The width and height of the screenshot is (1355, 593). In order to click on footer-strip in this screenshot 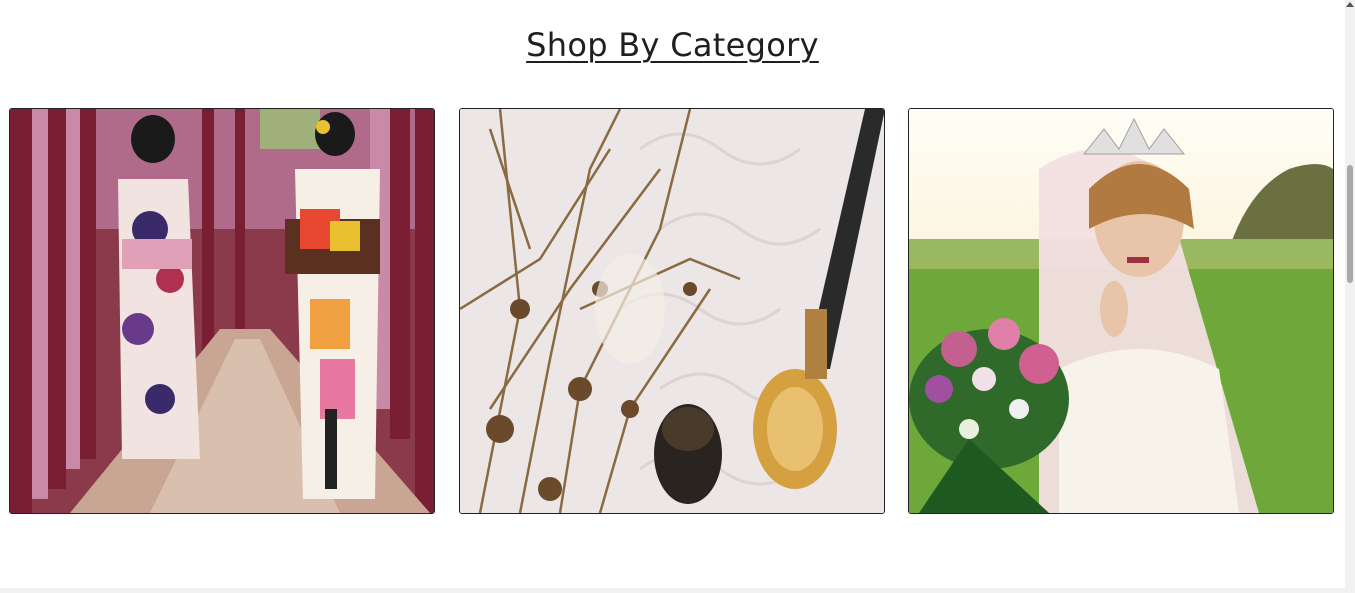, I will do `click(672, 590)`.